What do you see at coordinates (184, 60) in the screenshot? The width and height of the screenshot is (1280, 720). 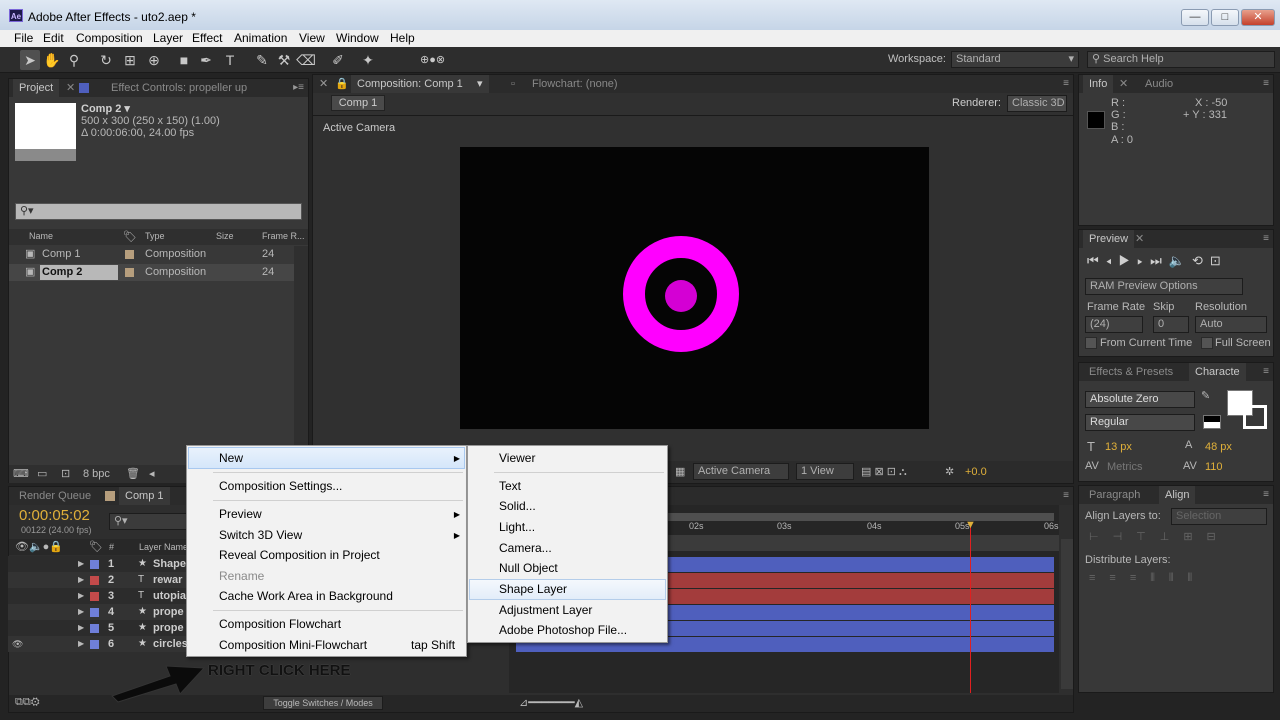 I see `rectangle-tool-icon: ■` at bounding box center [184, 60].